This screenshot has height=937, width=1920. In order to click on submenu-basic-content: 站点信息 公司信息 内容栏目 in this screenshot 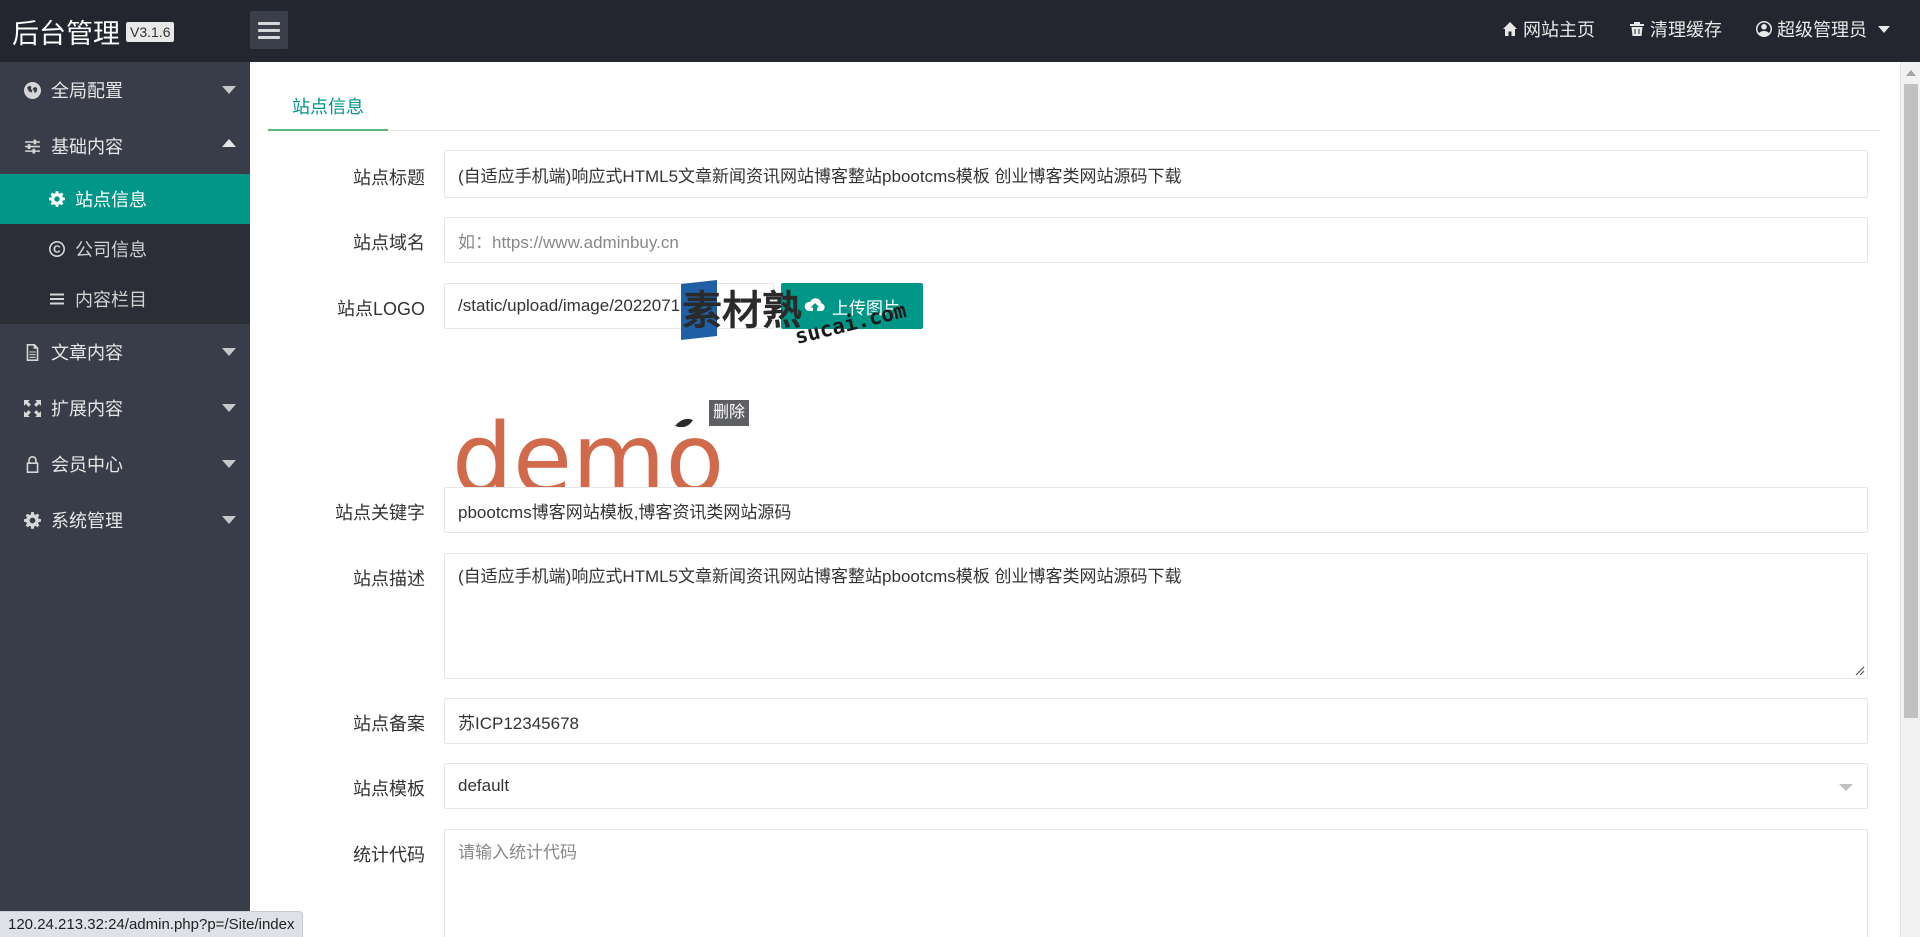, I will do `click(125, 249)`.